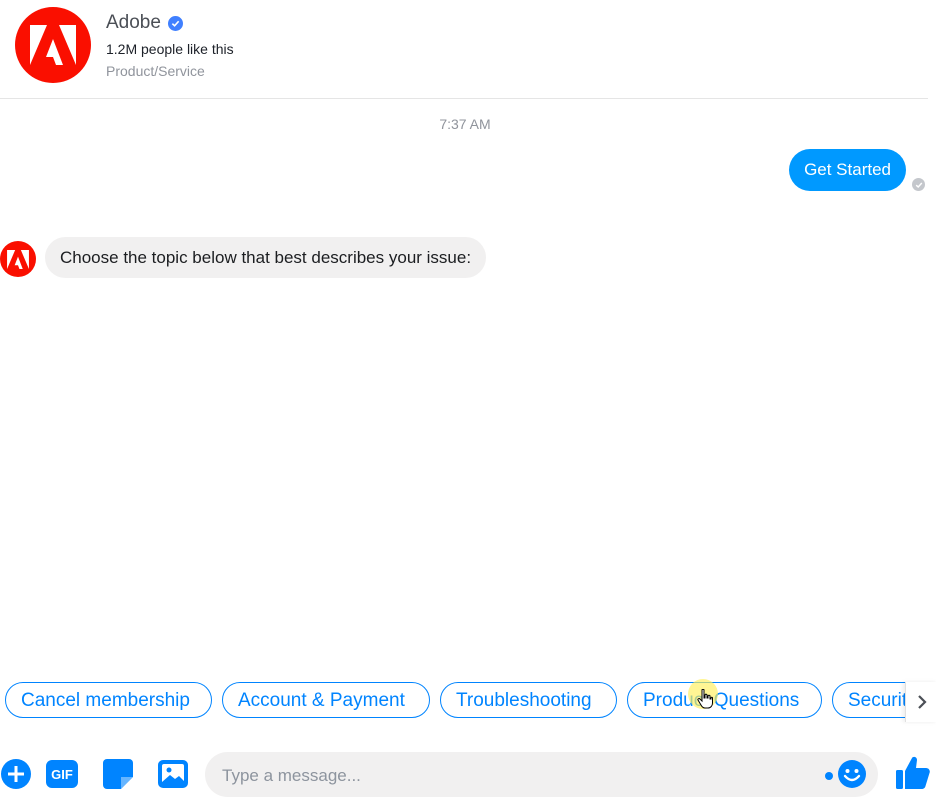 Image resolution: width=936 pixels, height=801 pixels. What do you see at coordinates (326, 700) in the screenshot?
I see `quick-reply-account-payment: Account & Payment` at bounding box center [326, 700].